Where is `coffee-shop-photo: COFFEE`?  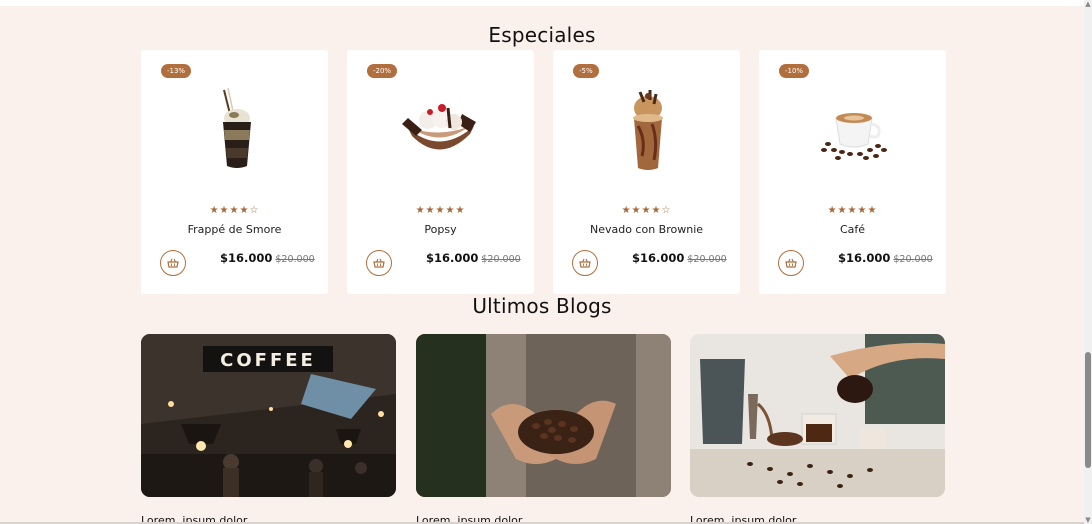 coffee-shop-photo: COFFEE is located at coordinates (268, 415).